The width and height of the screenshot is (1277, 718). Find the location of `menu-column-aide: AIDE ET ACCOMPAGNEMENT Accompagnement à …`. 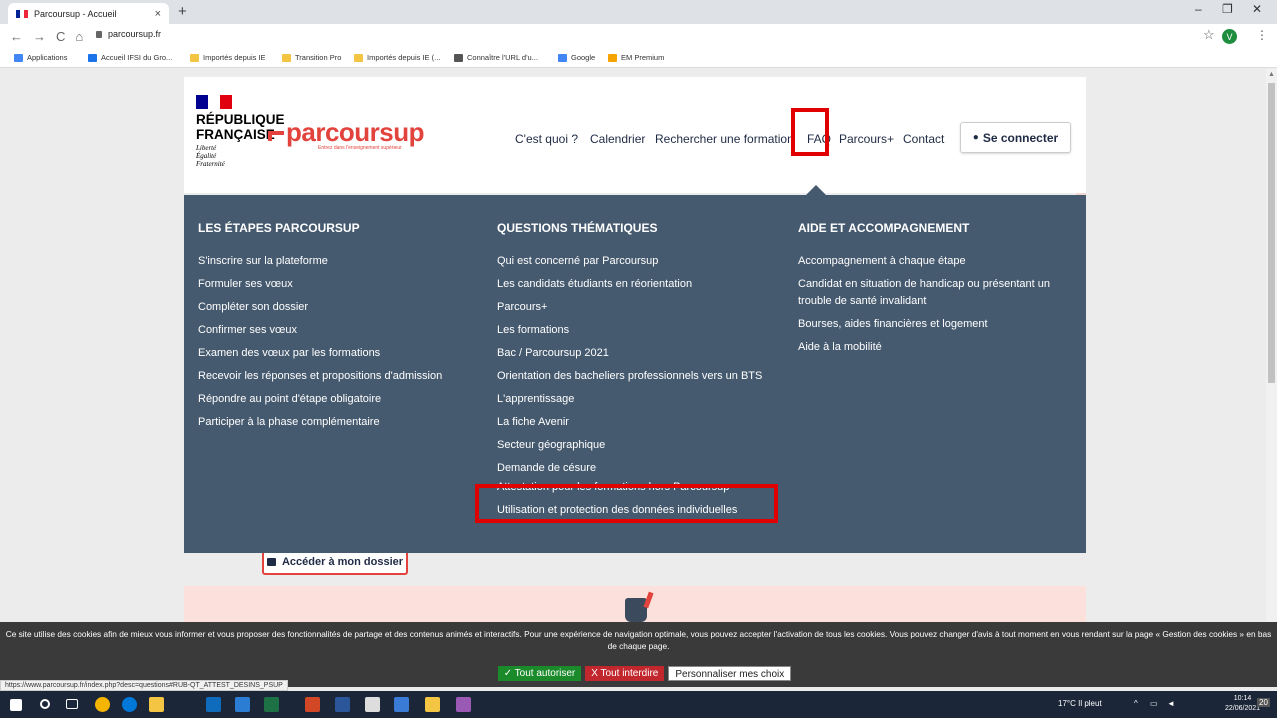

menu-column-aide: AIDE ET ACCOMPAGNEMENT Accompagnement à … is located at coordinates (938, 291).